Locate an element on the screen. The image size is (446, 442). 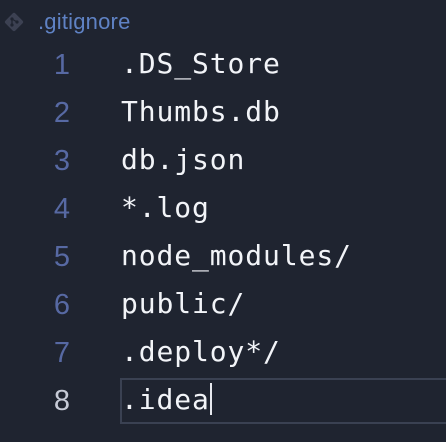
code-line: 6 public/ is located at coordinates (223, 307).